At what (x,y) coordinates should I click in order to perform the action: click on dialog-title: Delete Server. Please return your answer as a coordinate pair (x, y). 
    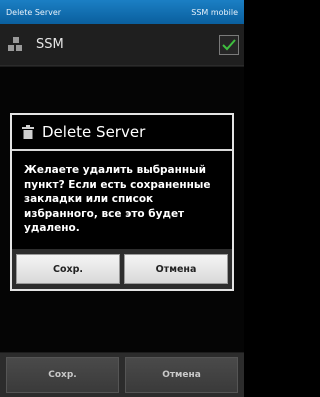
    Looking at the image, I should click on (94, 132).